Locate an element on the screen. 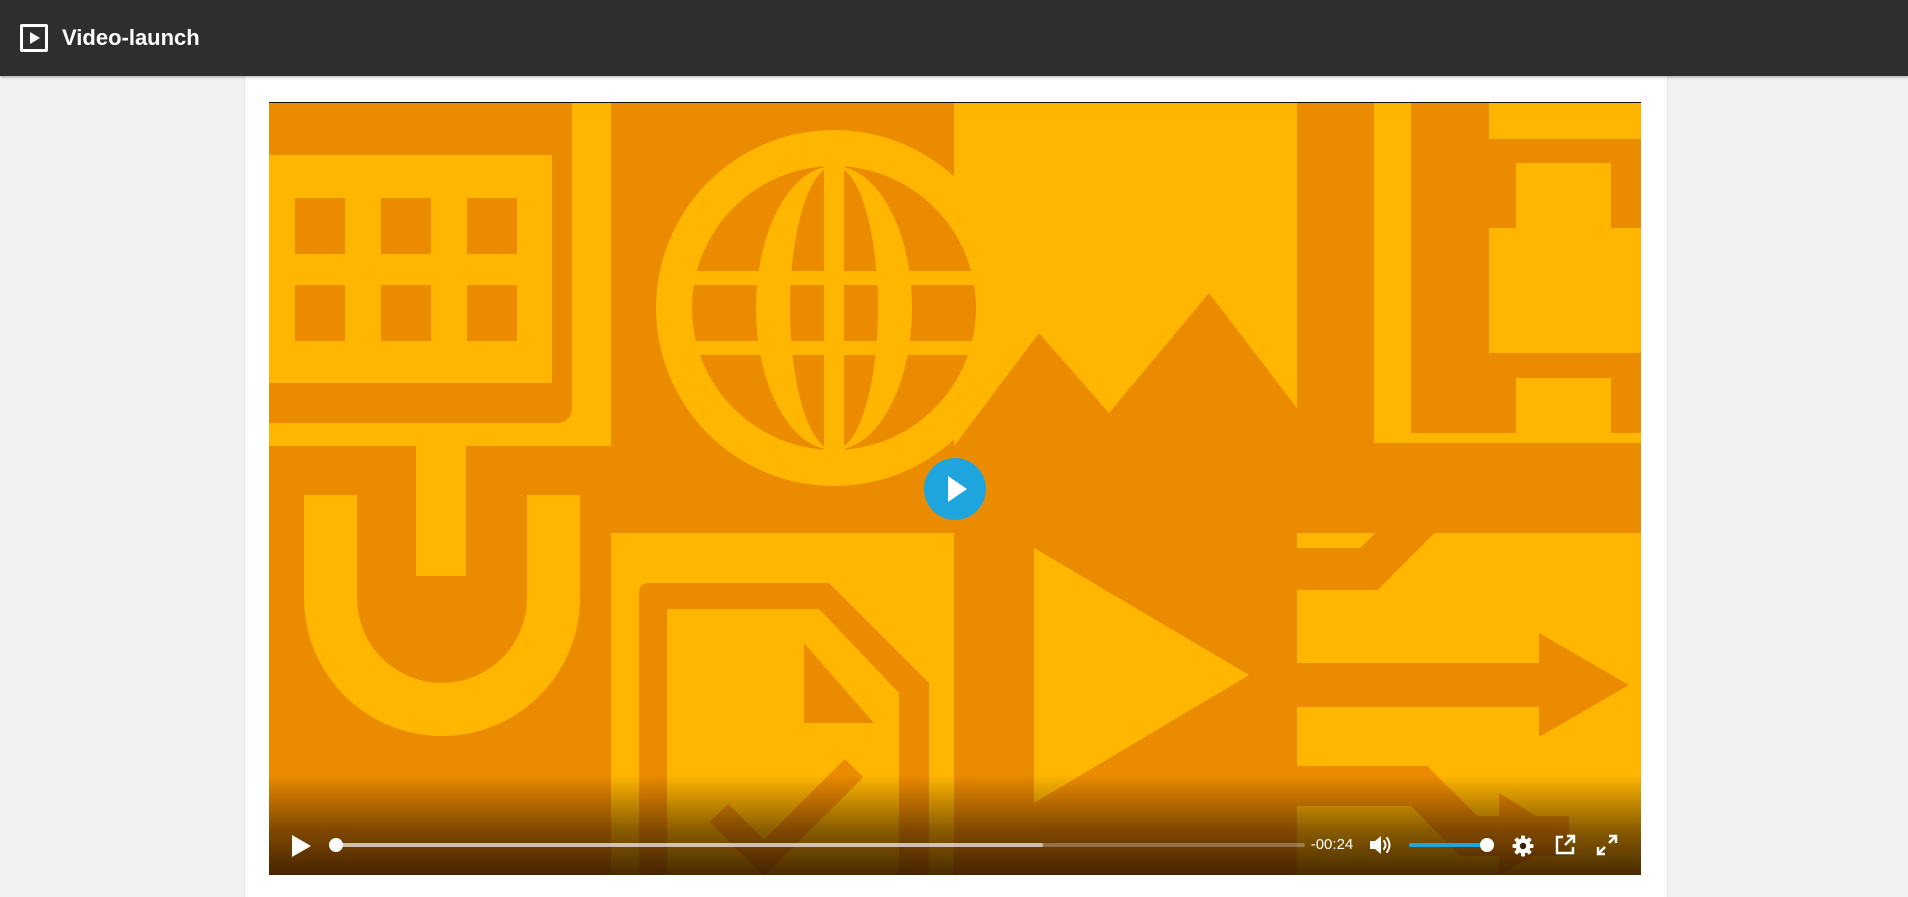  fullscreen-icon is located at coordinates (1607, 845).